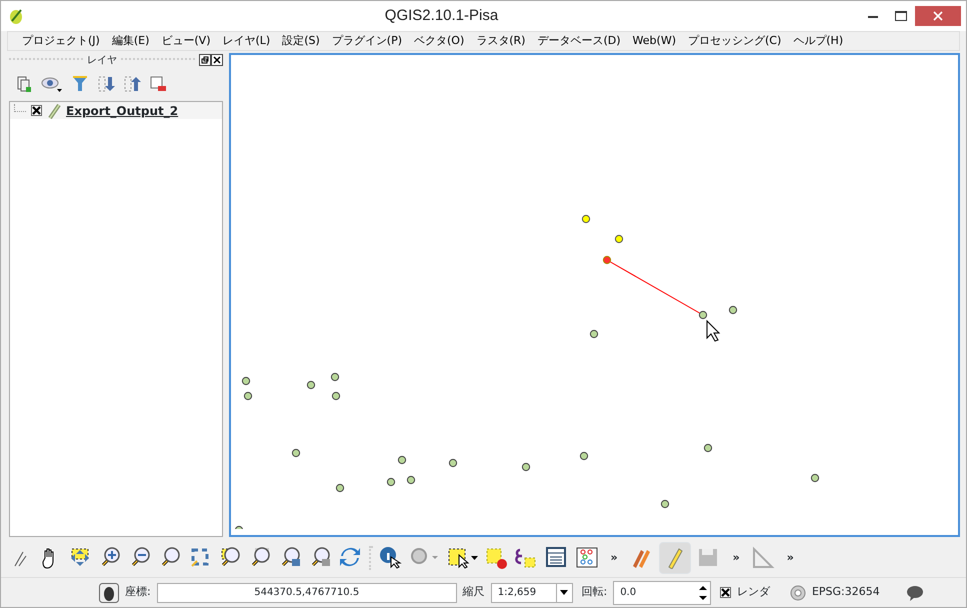 The width and height of the screenshot is (967, 608). What do you see at coordinates (654, 41) in the screenshot?
I see `menu-item: Web(W)` at bounding box center [654, 41].